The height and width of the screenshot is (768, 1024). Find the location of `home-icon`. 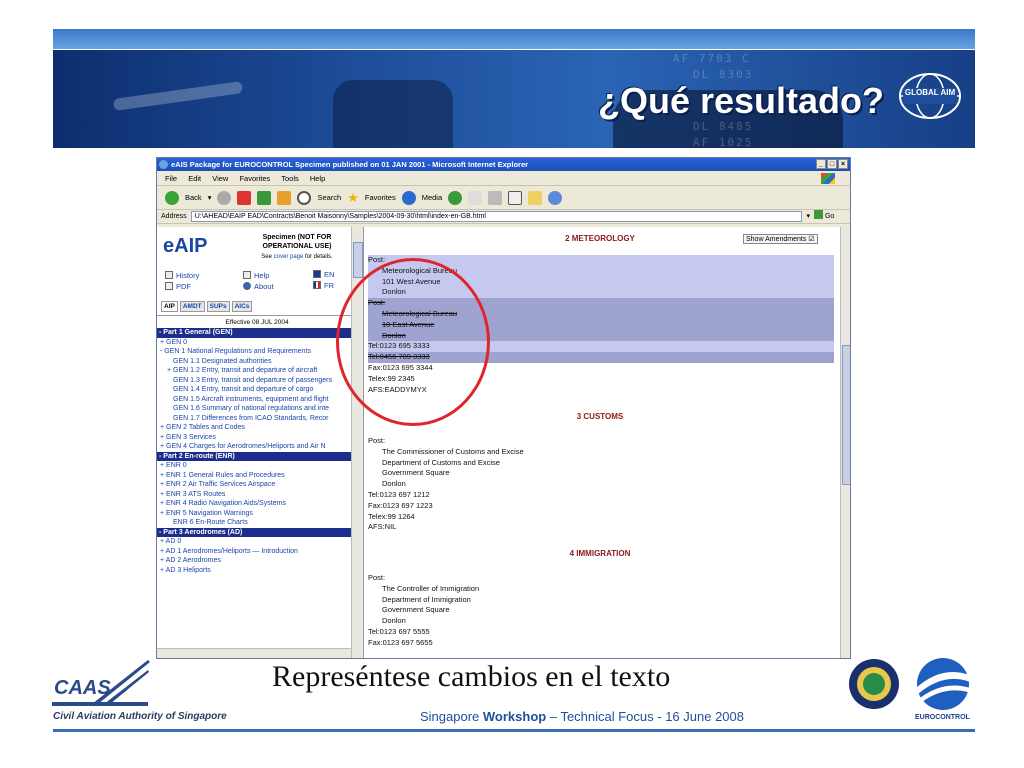

home-icon is located at coordinates (284, 197).